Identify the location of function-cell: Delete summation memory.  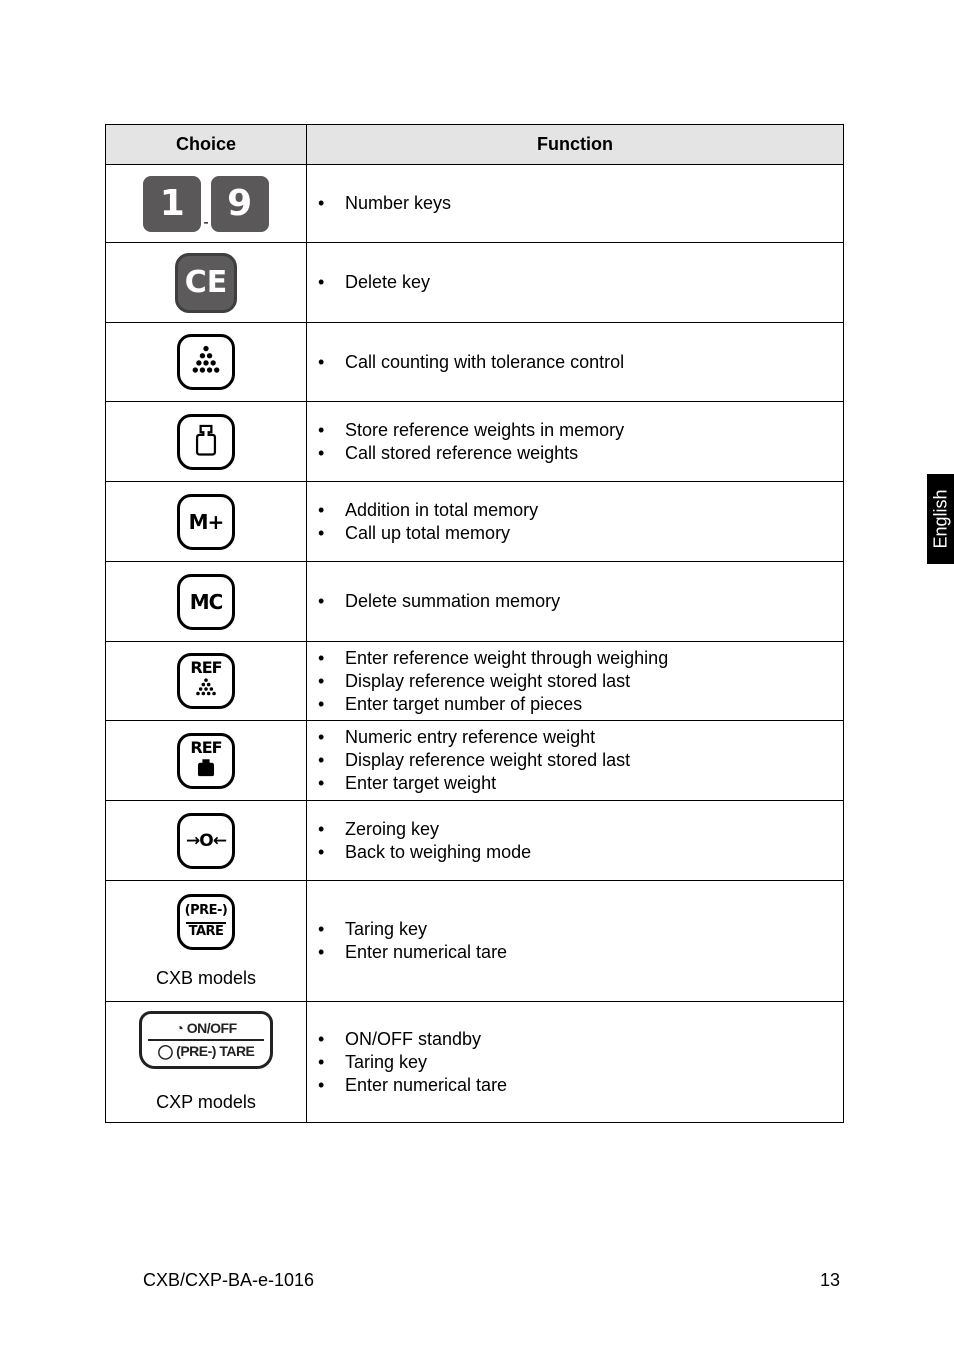
(575, 601).